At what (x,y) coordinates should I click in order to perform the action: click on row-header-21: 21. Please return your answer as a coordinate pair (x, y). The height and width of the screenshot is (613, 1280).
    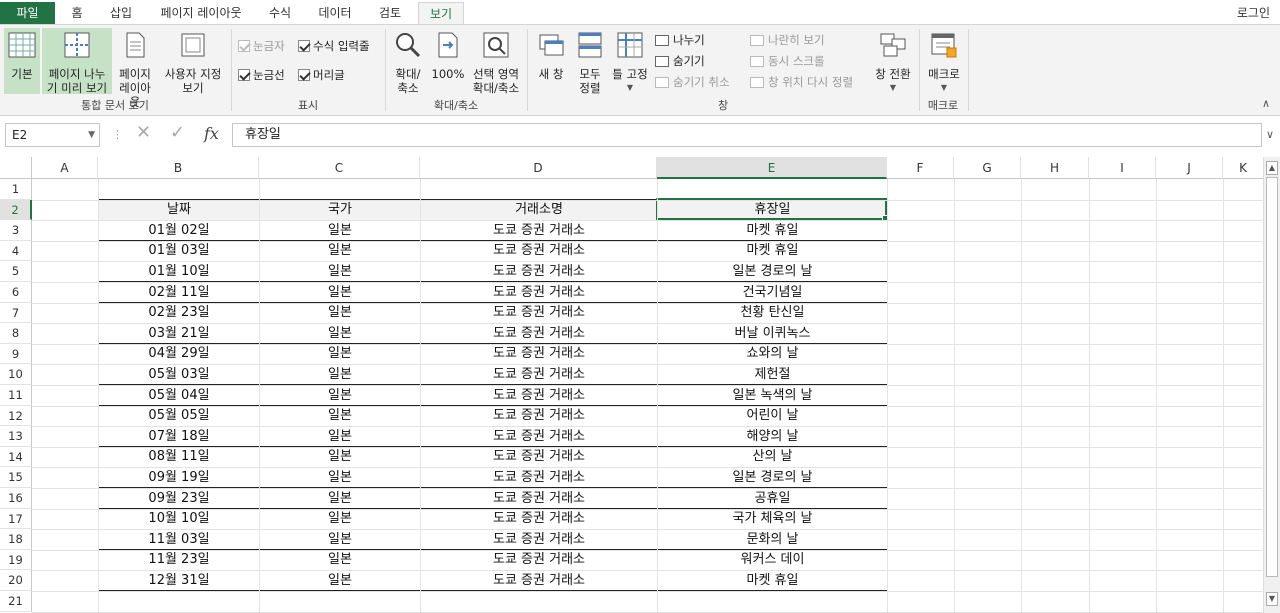
    Looking at the image, I should click on (16, 601).